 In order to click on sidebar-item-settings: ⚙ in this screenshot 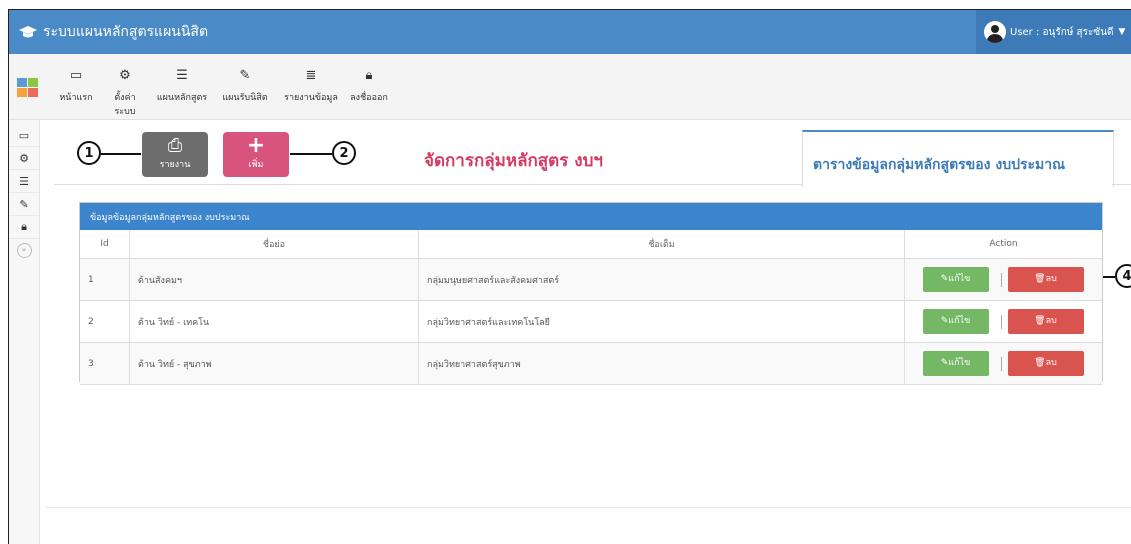, I will do `click(24, 158)`.